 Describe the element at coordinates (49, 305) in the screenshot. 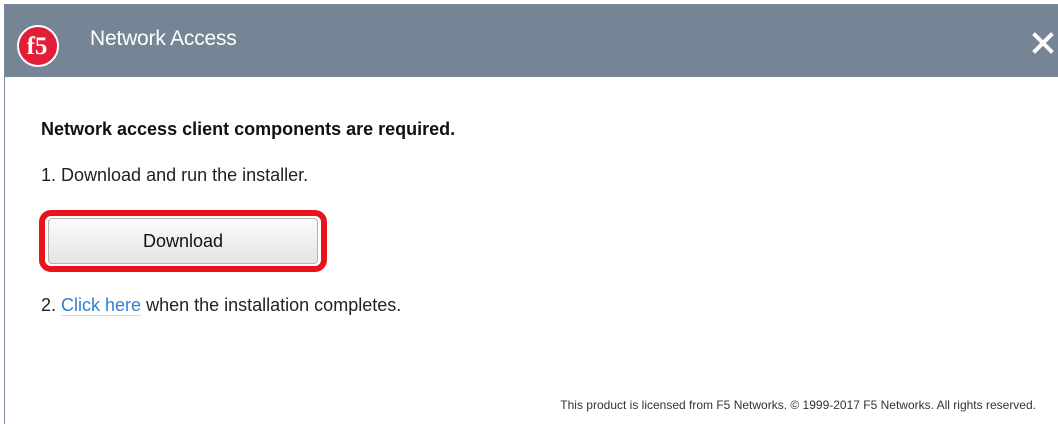

I see `step-two-number: 2.` at that location.